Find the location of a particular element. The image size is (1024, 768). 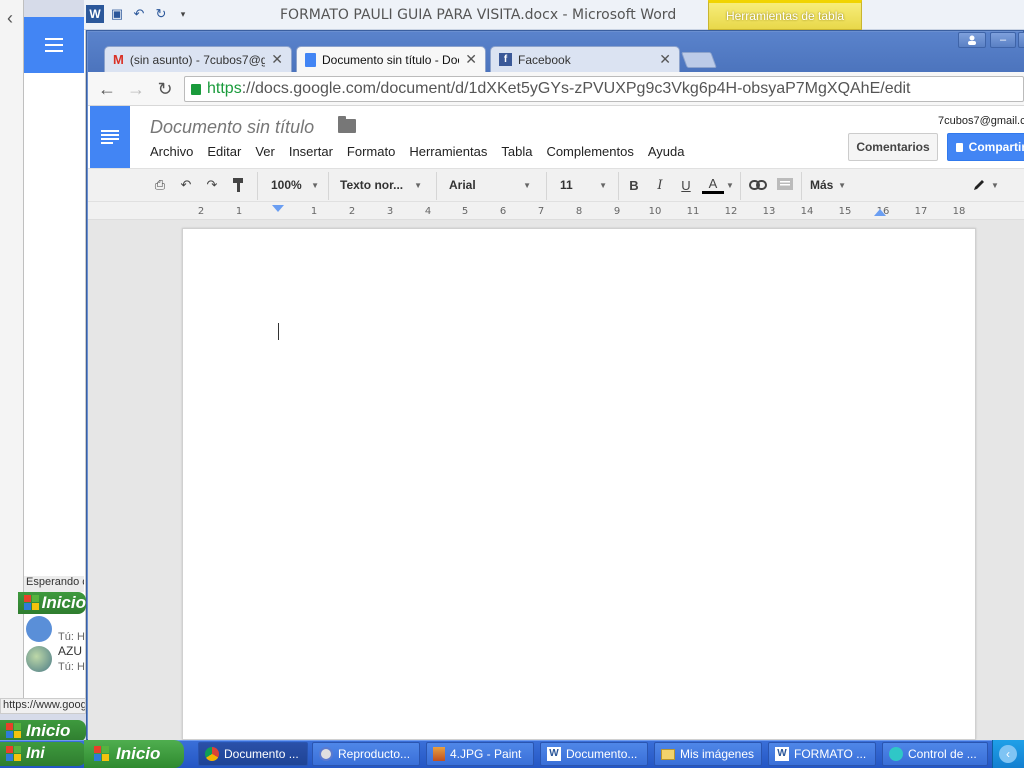

more-select: Más ▼ is located at coordinates (829, 185).